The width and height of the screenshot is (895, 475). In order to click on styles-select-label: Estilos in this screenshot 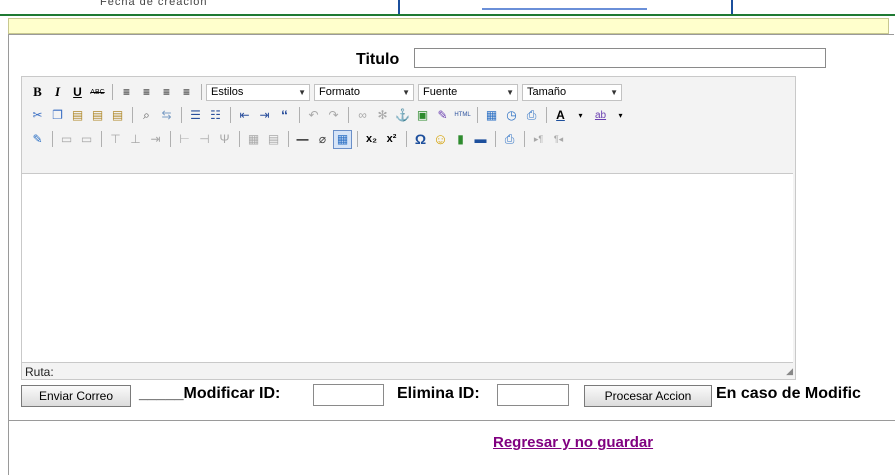, I will do `click(227, 92)`.